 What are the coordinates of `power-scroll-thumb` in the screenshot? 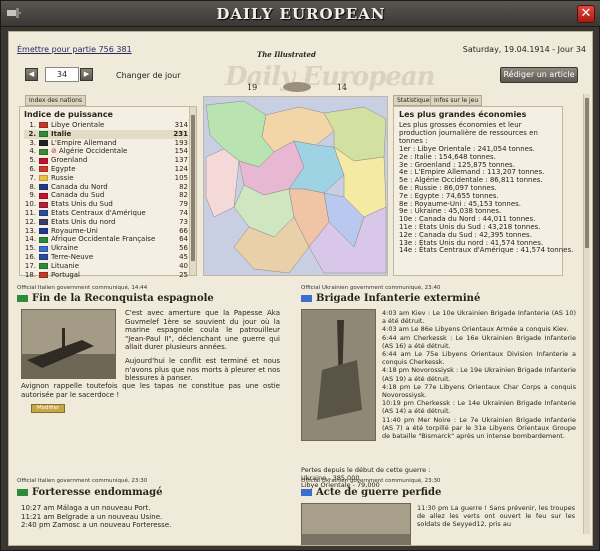 It's located at (193, 188).